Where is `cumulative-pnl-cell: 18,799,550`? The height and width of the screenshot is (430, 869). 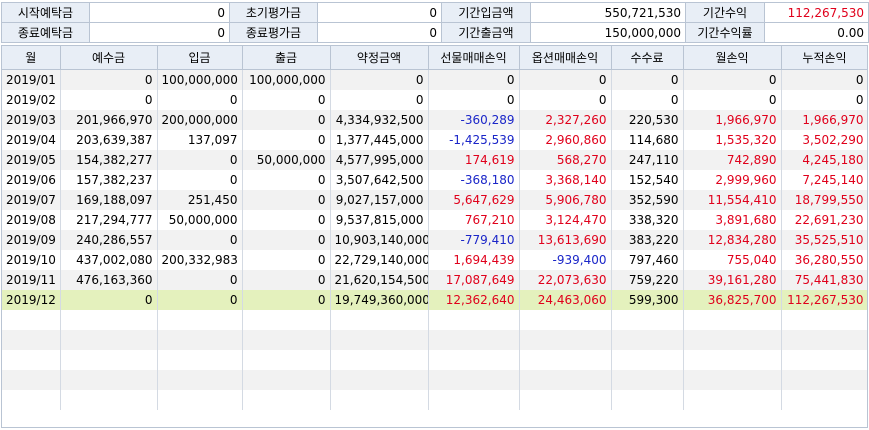 cumulative-pnl-cell: 18,799,550 is located at coordinates (824, 200).